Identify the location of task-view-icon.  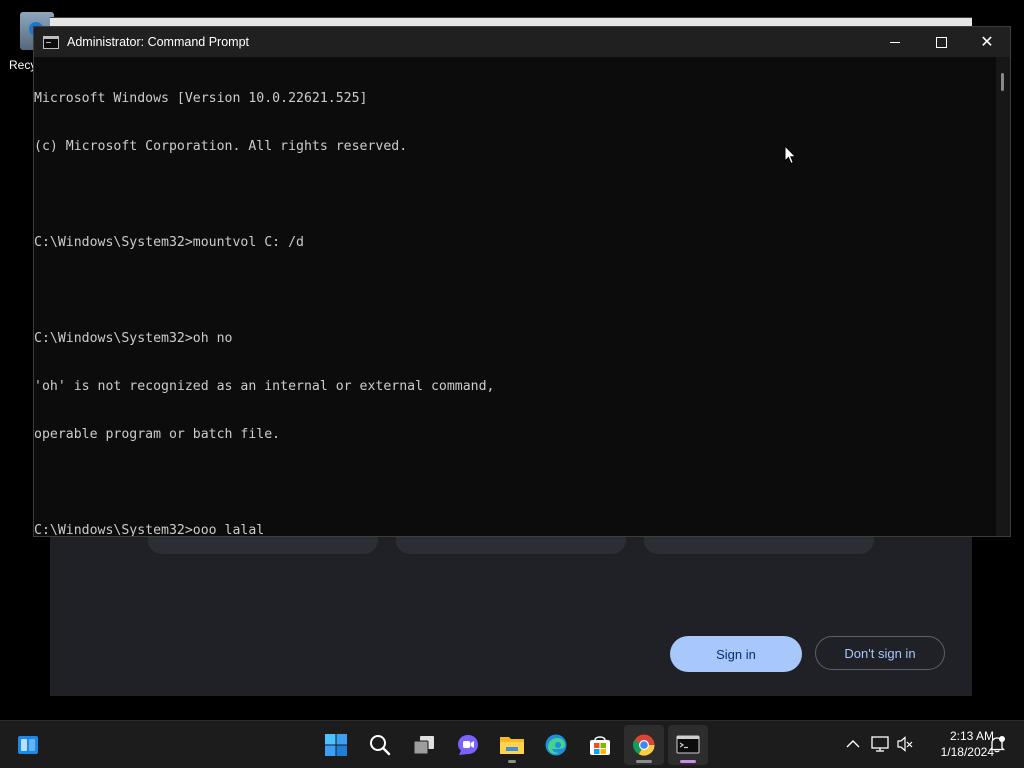
(423, 745).